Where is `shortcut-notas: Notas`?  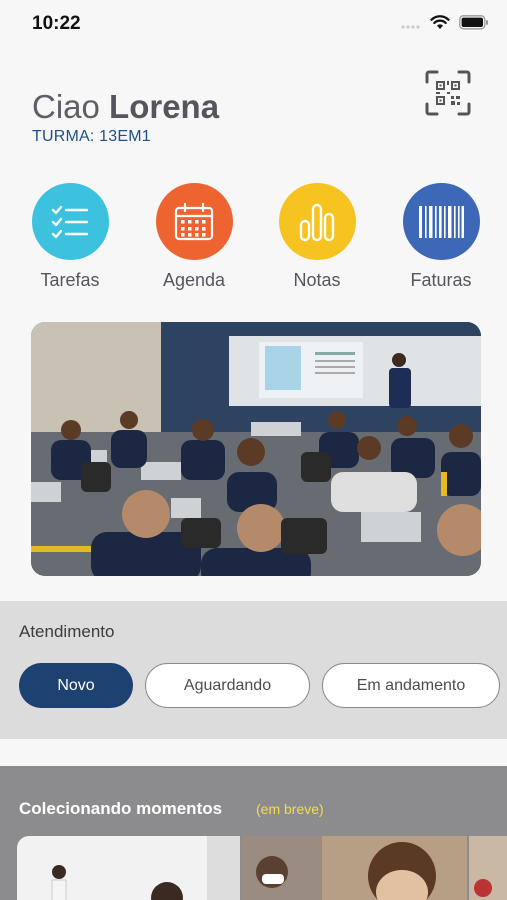 shortcut-notas: Notas is located at coordinates (317, 237).